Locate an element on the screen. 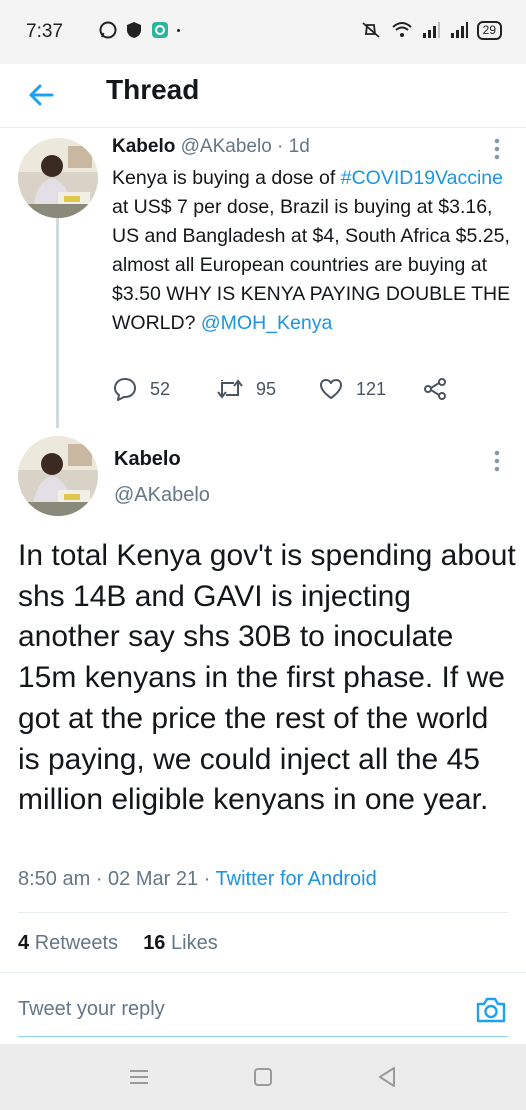 This screenshot has height=1110, width=526. tweet-text-part: Kenya is buying a dose of is located at coordinates (226, 178).